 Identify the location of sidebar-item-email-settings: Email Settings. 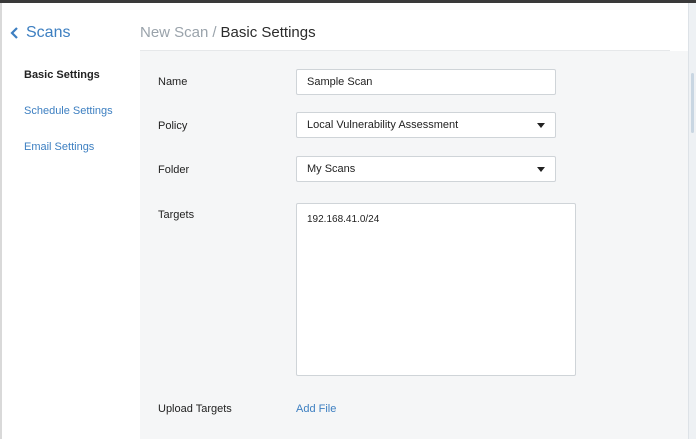
(79, 147).